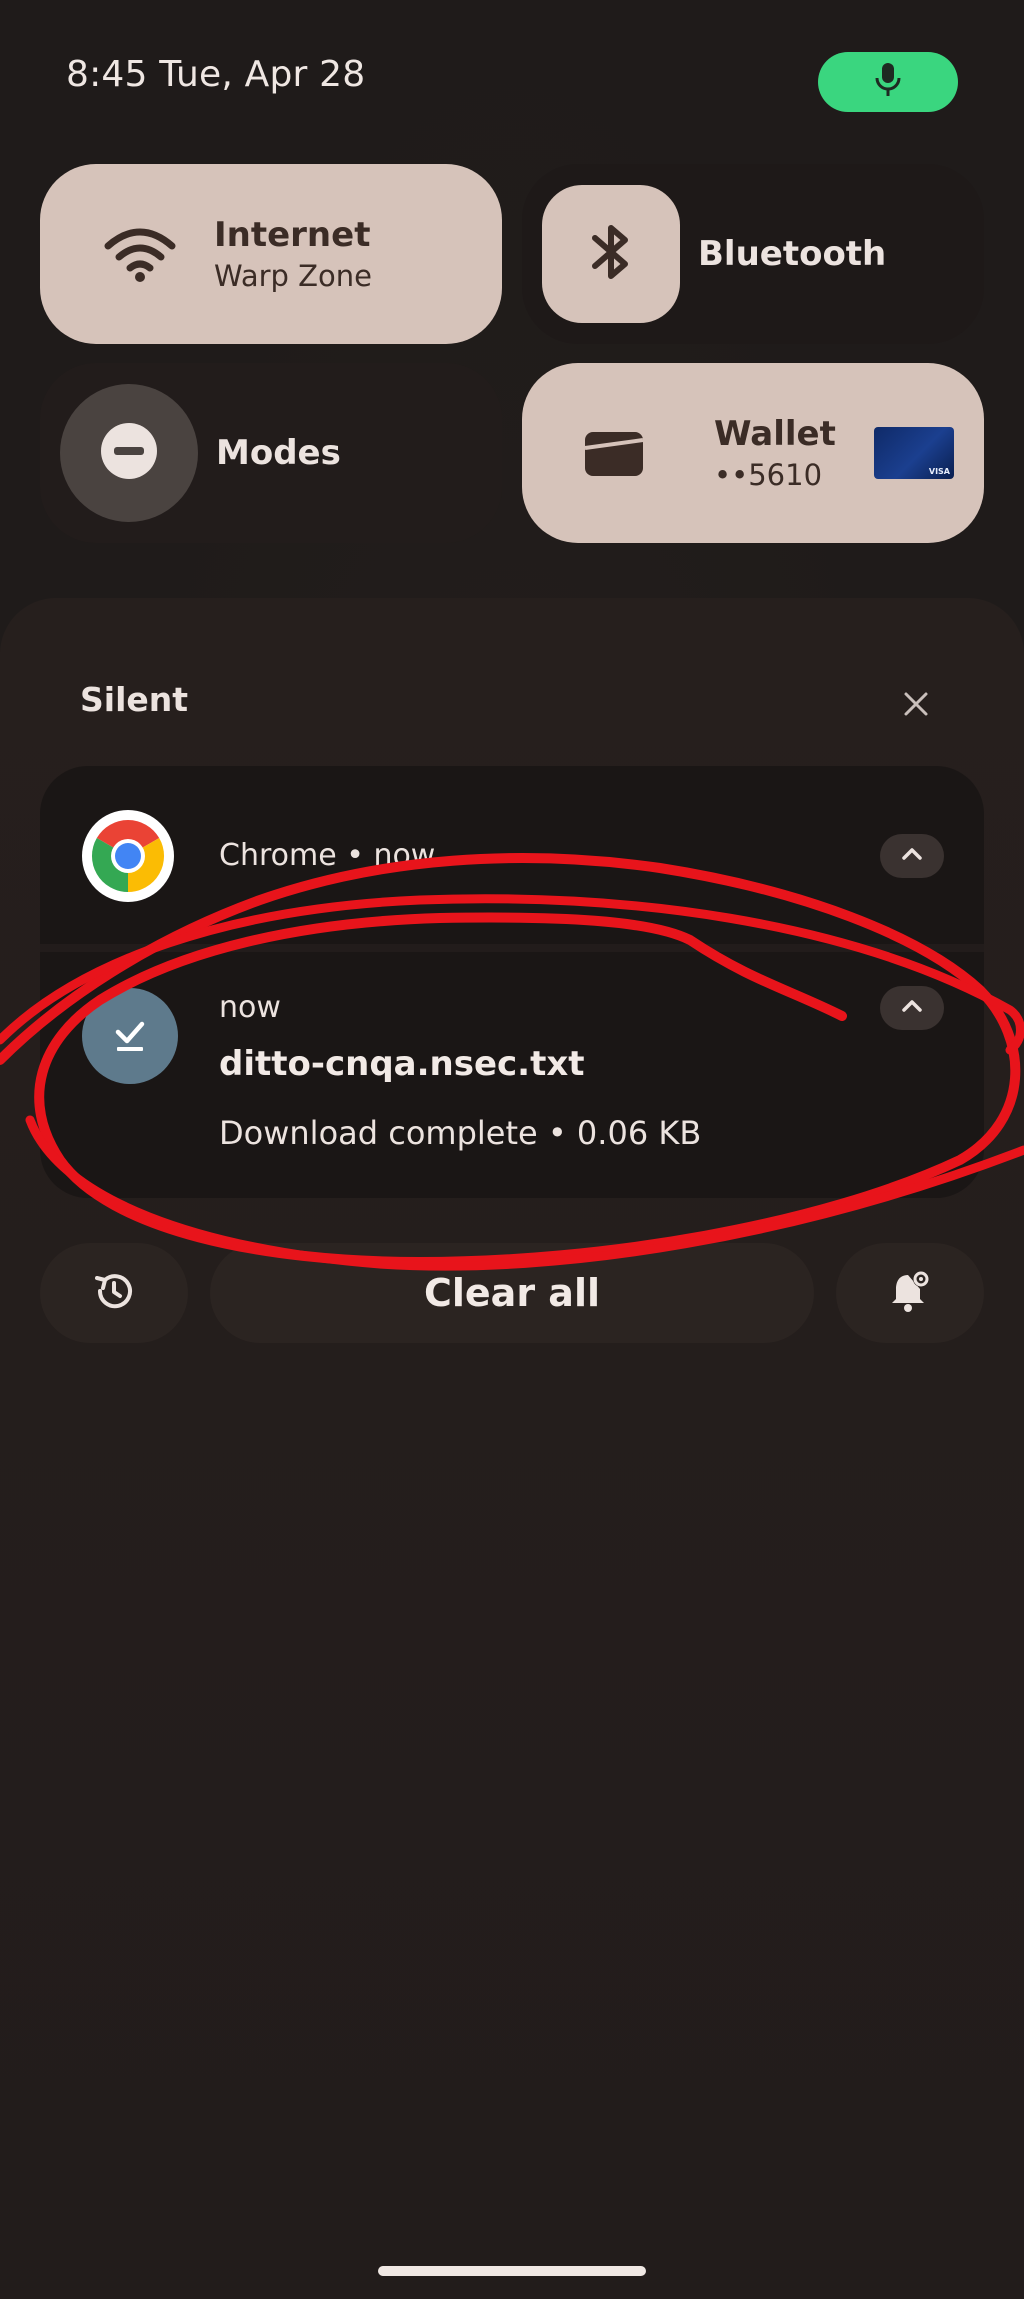 Image resolution: width=1024 pixels, height=2299 pixels. What do you see at coordinates (916, 704) in the screenshot?
I see `close-icon` at bounding box center [916, 704].